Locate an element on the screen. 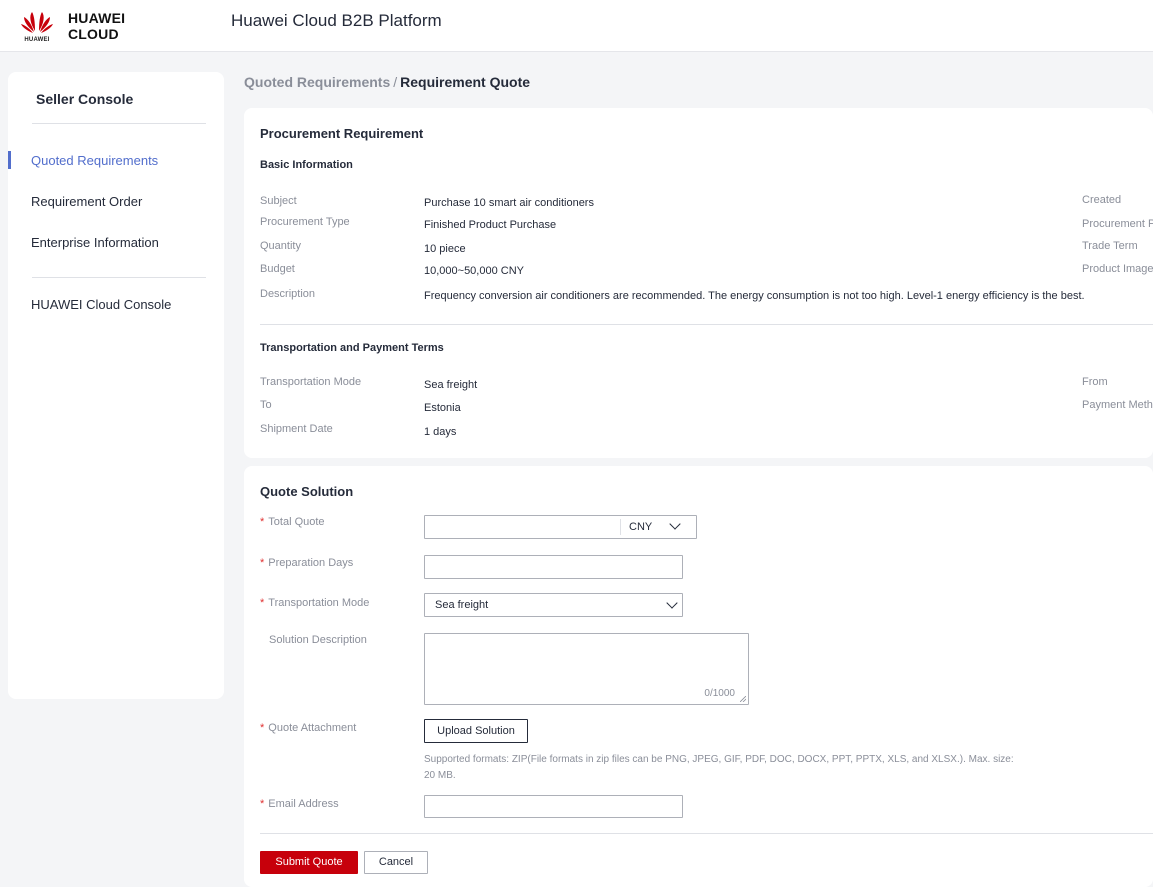 Image resolution: width=1153 pixels, height=887 pixels. breadcrumb-parent-link: Quoted Requirements is located at coordinates (317, 82).